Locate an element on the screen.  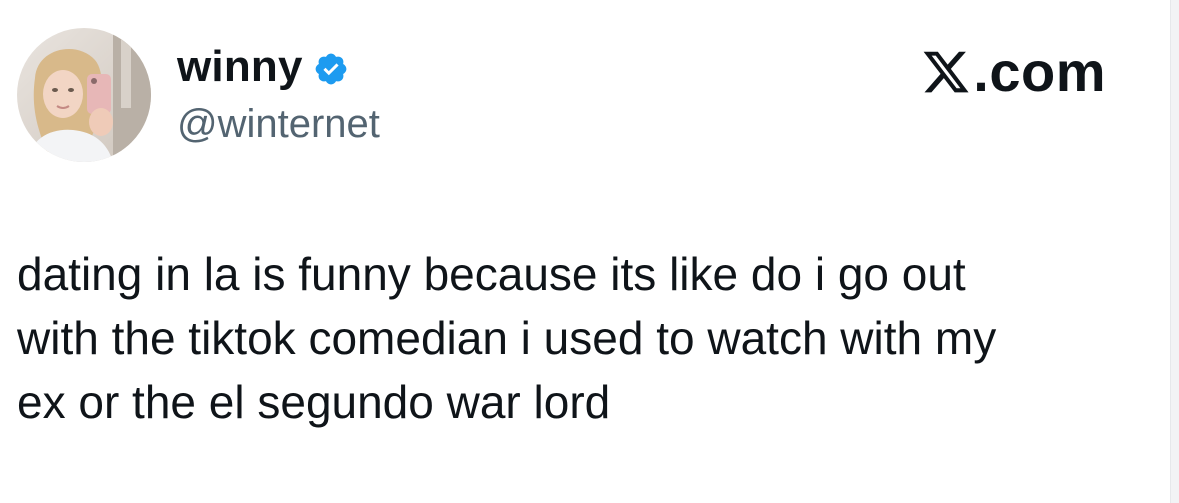
author-handle: @winternet is located at coordinates (278, 124).